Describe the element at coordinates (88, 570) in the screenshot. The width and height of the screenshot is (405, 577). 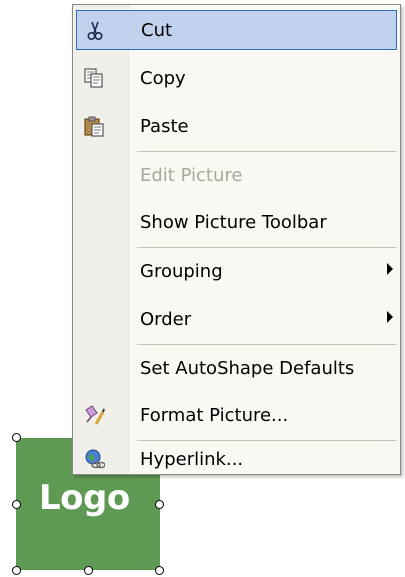
I see `resize-handle-bottom-middle` at that location.